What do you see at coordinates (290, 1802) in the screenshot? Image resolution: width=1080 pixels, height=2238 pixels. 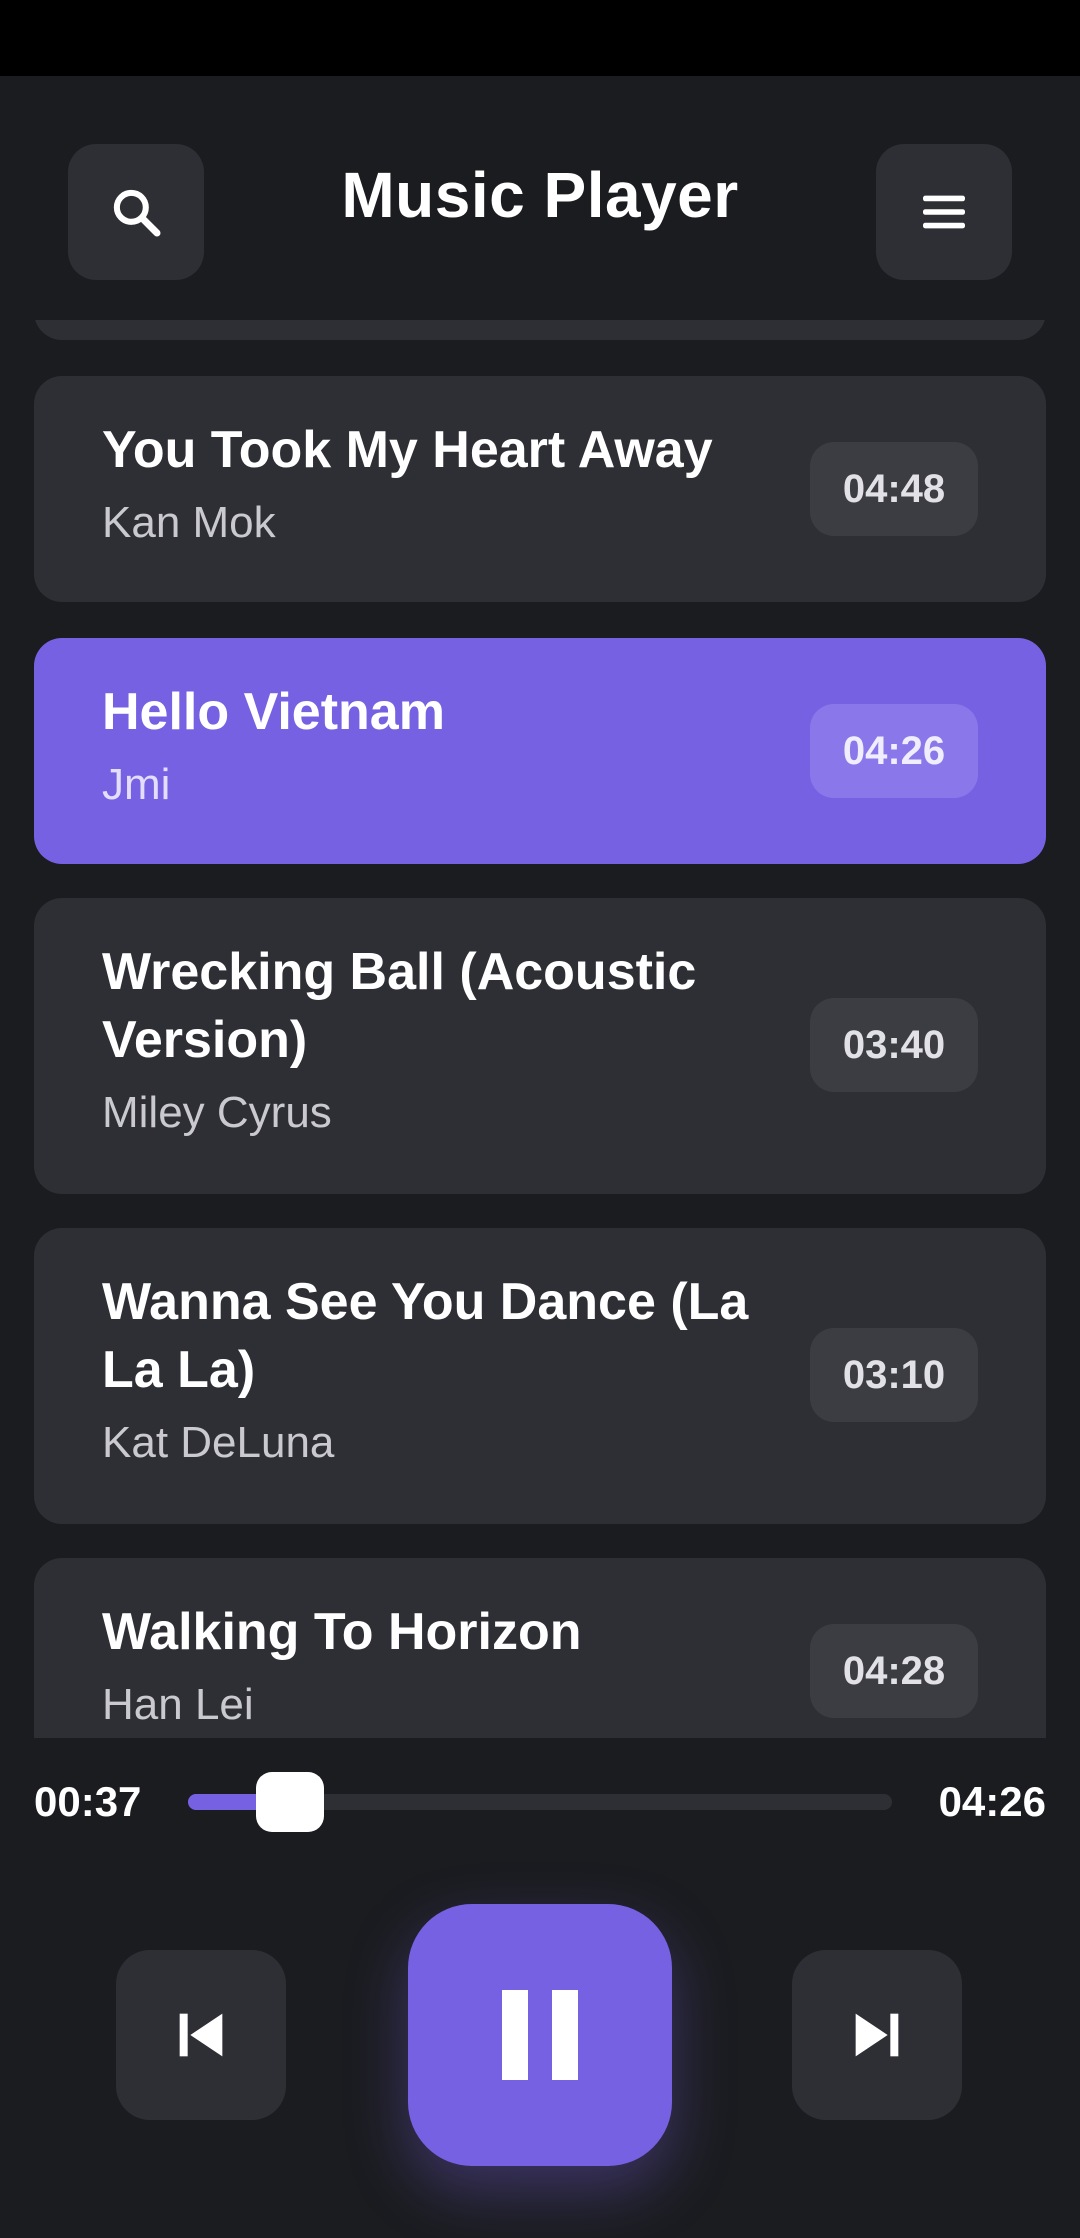 I see `seek-thumb` at bounding box center [290, 1802].